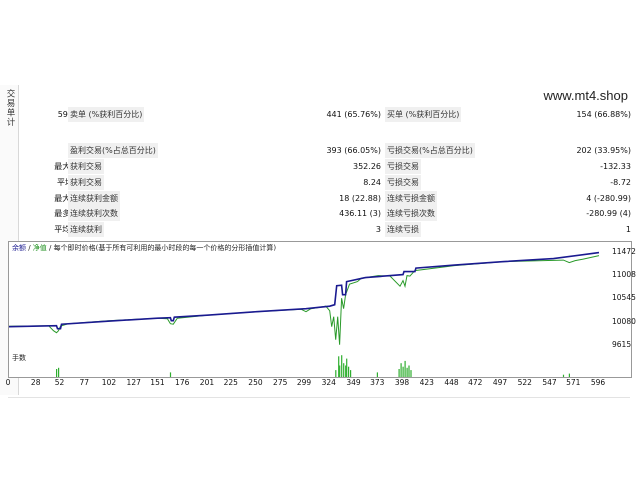 Image resolution: width=640 pixels, height=480 pixels. What do you see at coordinates (475, 382) in the screenshot?
I see `x-tick-label: 472` at bounding box center [475, 382].